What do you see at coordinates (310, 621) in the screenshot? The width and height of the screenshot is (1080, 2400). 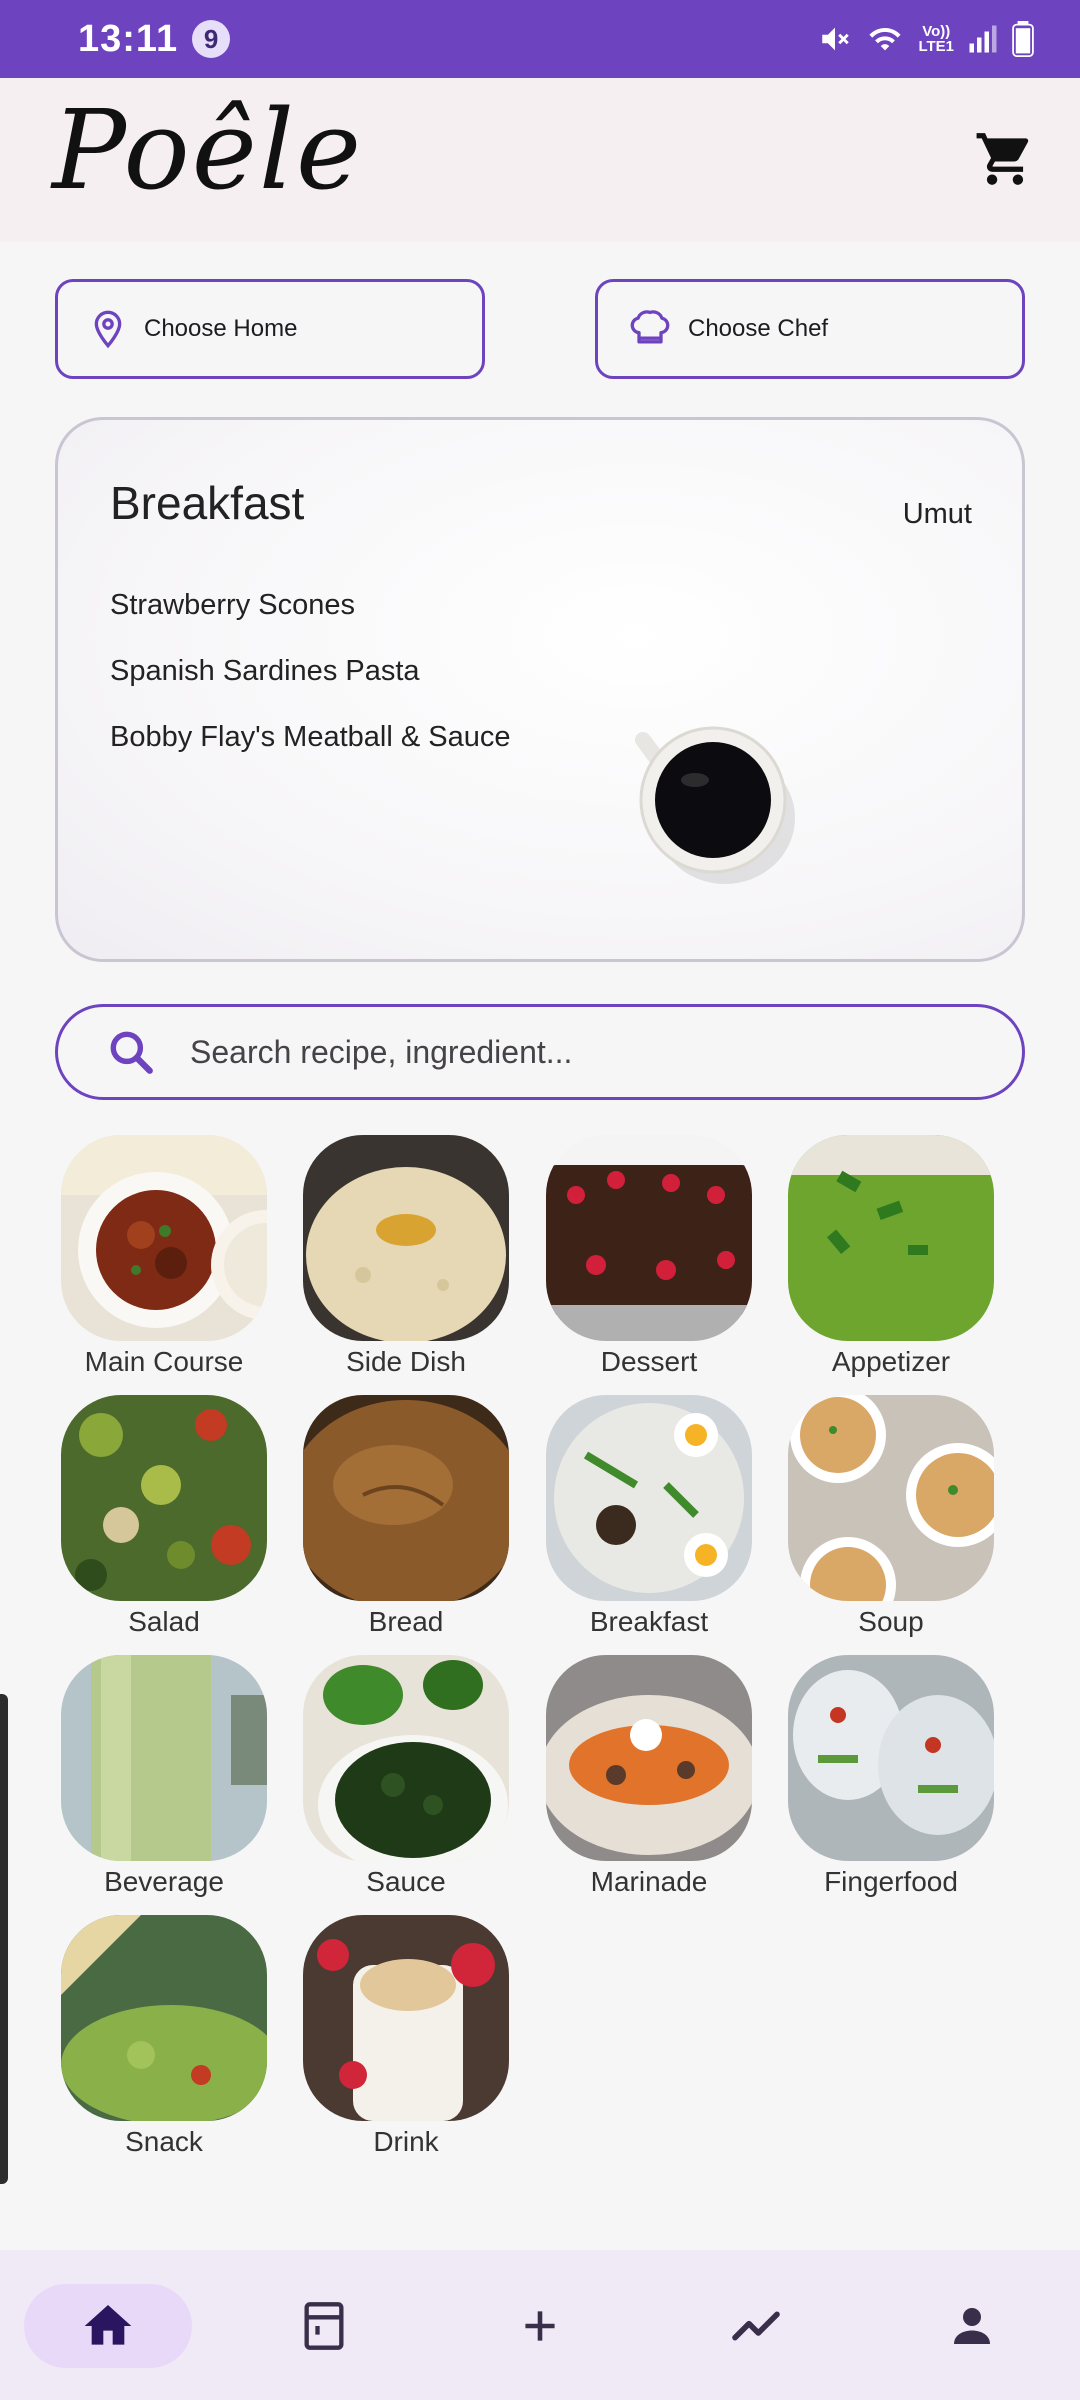 I see `meal-recipe-item: Strawberry Scones` at bounding box center [310, 621].